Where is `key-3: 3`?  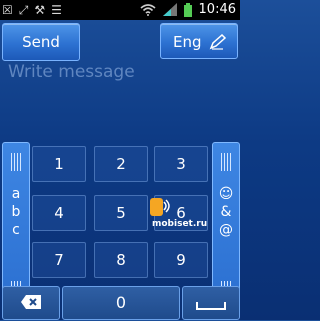 key-3: 3 is located at coordinates (181, 164).